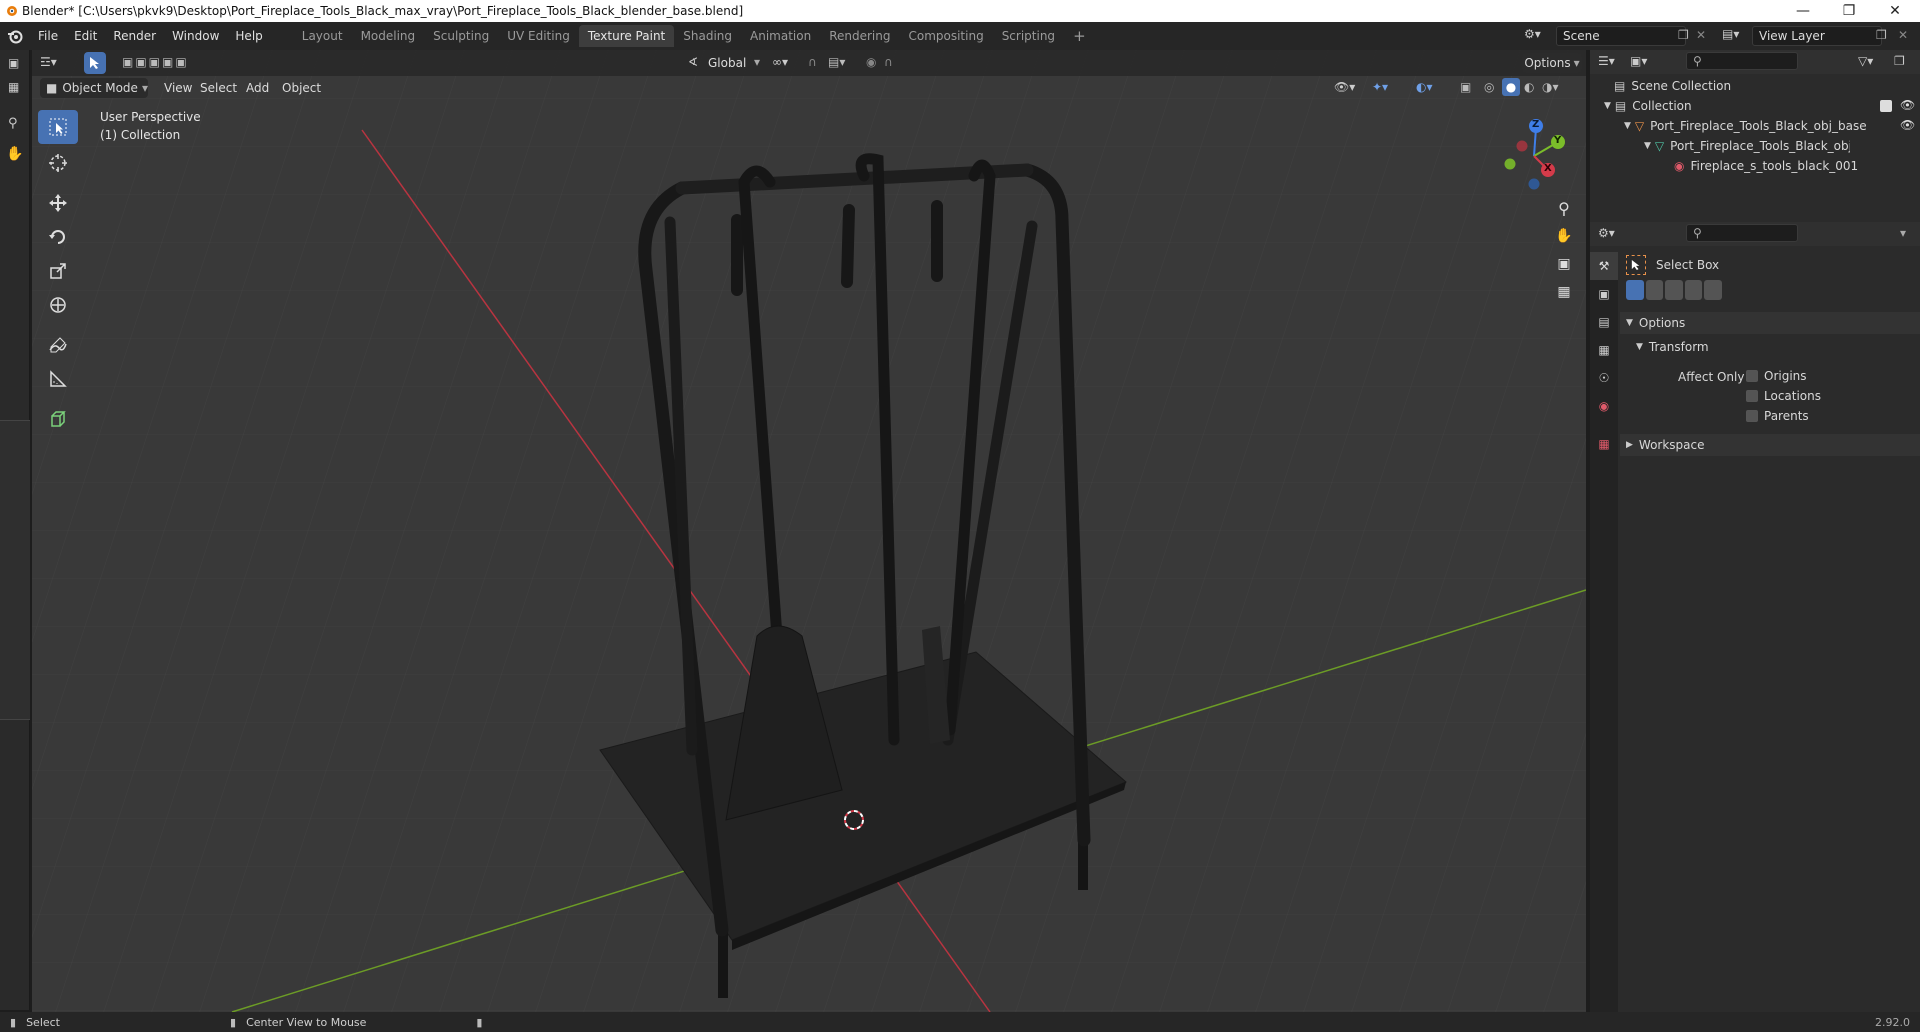 Image resolution: width=1920 pixels, height=1032 pixels. Describe the element at coordinates (1755, 106) in the screenshot. I see `outliner-row-collection: ▼ ▤ Collection 👁` at that location.